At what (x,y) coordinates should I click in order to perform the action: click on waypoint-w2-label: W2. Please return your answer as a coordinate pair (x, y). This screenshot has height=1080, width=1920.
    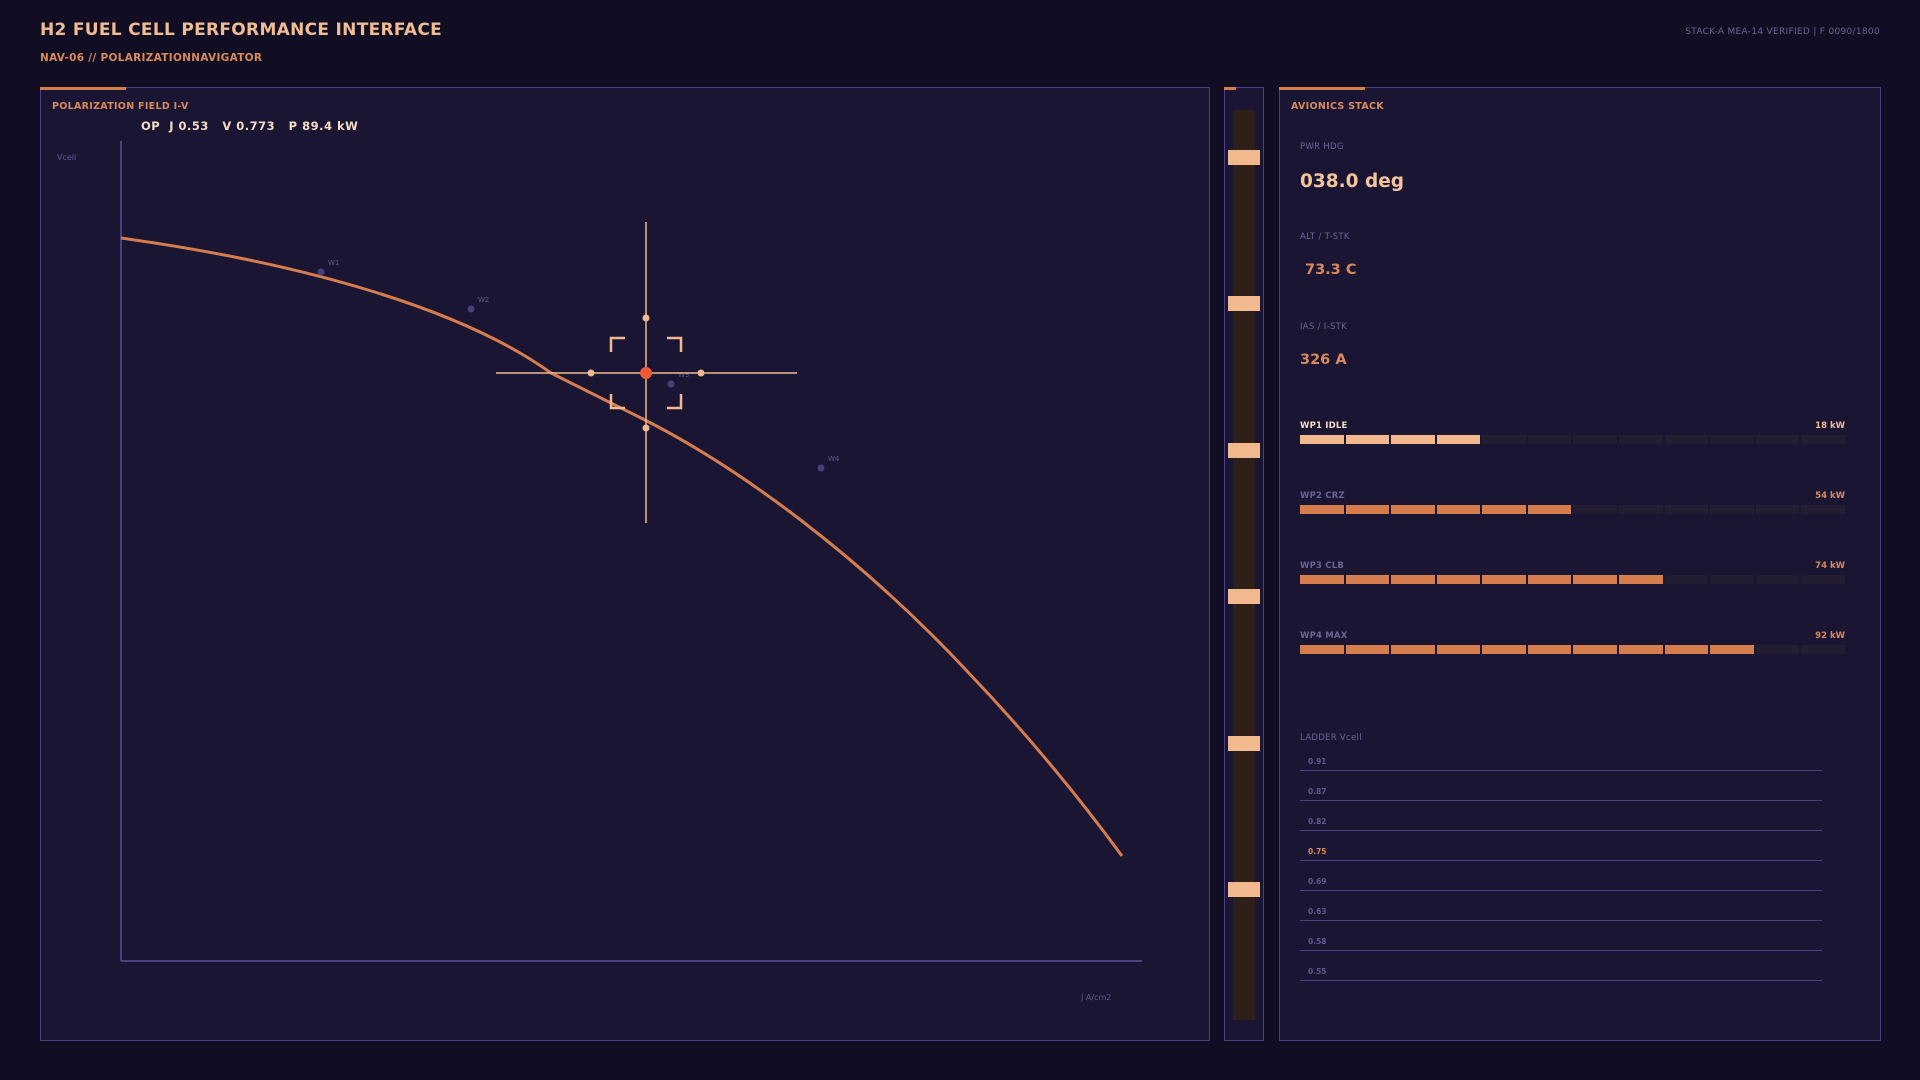
    Looking at the image, I should click on (483, 300).